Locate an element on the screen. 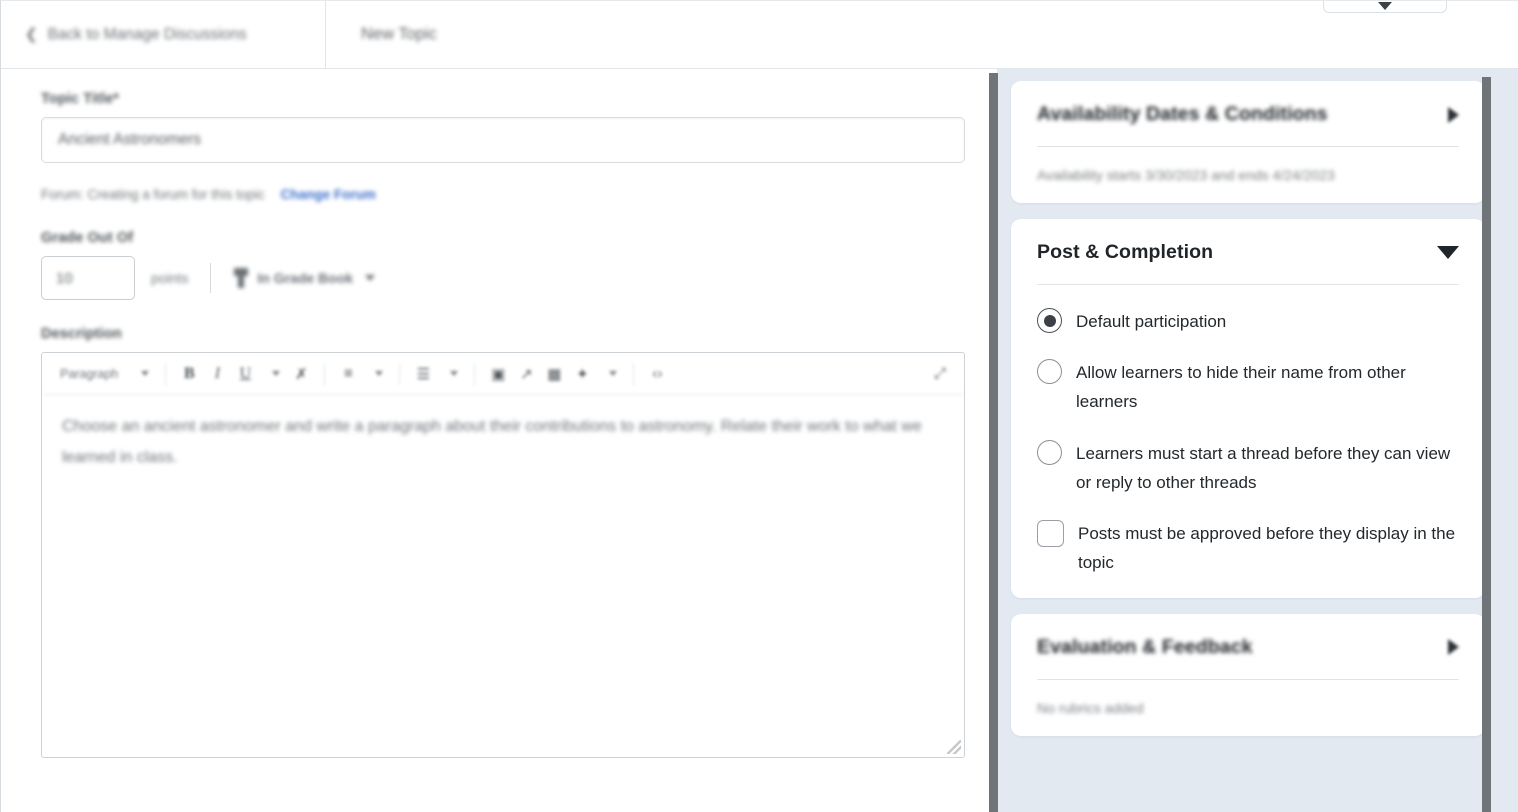 This screenshot has height=812, width=1518. change-forum-link: Change Forum is located at coordinates (328, 194).